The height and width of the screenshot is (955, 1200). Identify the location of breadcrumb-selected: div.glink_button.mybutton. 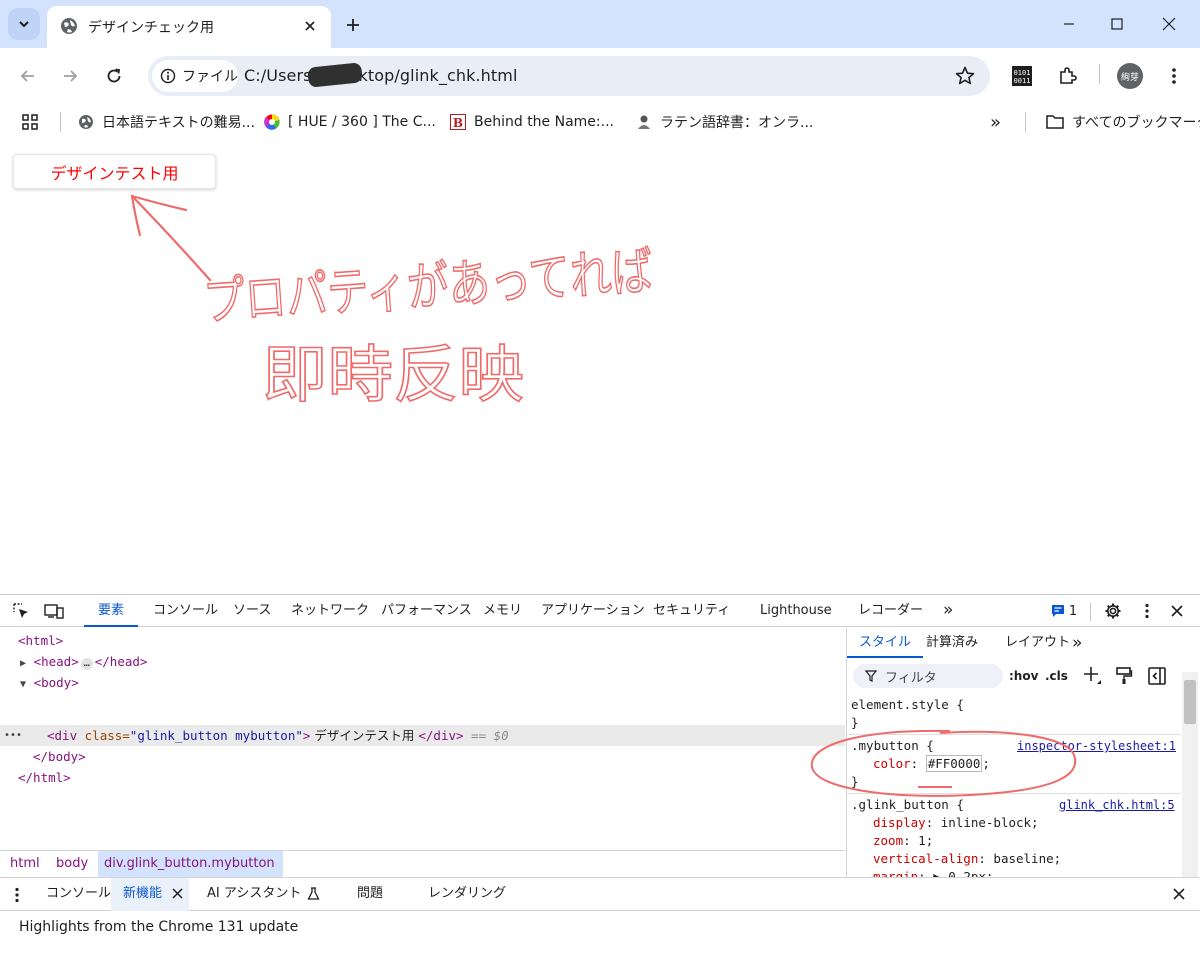
(190, 864).